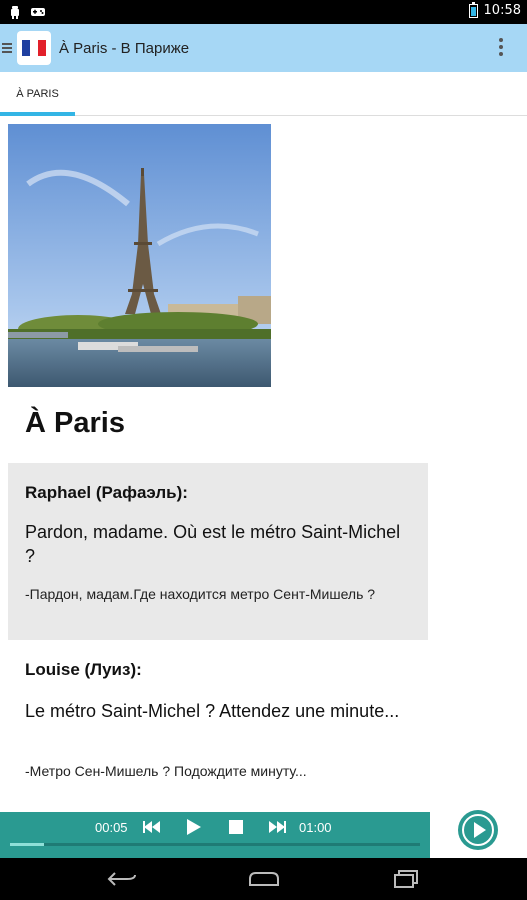 The image size is (527, 900). What do you see at coordinates (122, 879) in the screenshot?
I see `back-icon` at bounding box center [122, 879].